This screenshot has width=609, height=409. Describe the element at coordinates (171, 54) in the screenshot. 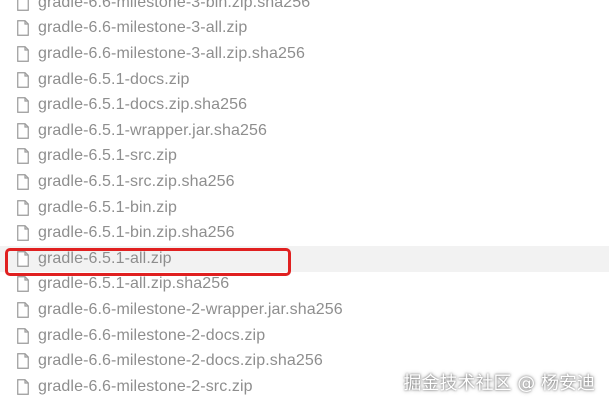

I see `file-link: gradle-6.6-milestone-3-all.zip.sha256` at that location.